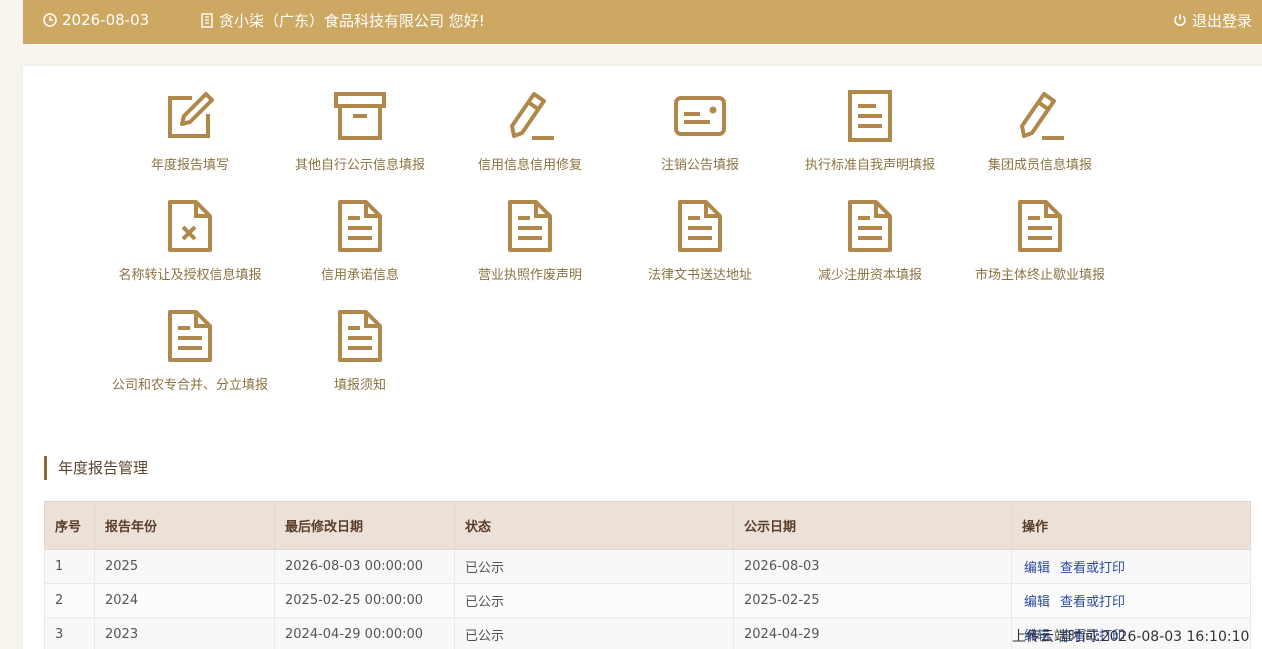  What do you see at coordinates (190, 116) in the screenshot?
I see `edit-icon` at bounding box center [190, 116].